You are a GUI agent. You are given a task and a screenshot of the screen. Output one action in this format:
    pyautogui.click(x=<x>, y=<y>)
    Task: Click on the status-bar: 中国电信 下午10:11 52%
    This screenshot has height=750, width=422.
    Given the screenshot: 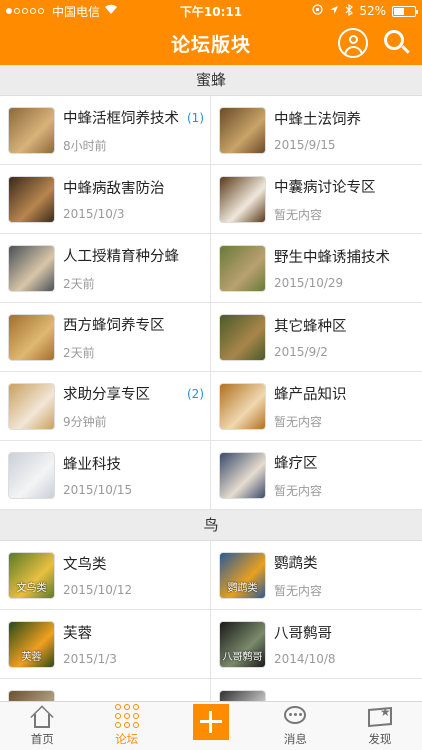 What is the action you would take?
    pyautogui.click(x=211, y=11)
    